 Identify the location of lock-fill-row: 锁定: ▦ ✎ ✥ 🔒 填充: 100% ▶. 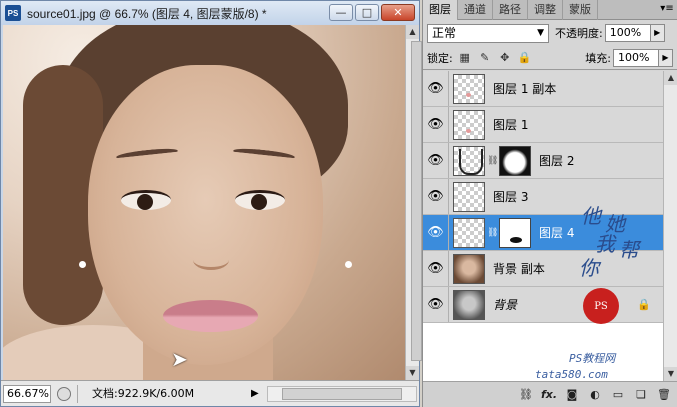
(550, 58).